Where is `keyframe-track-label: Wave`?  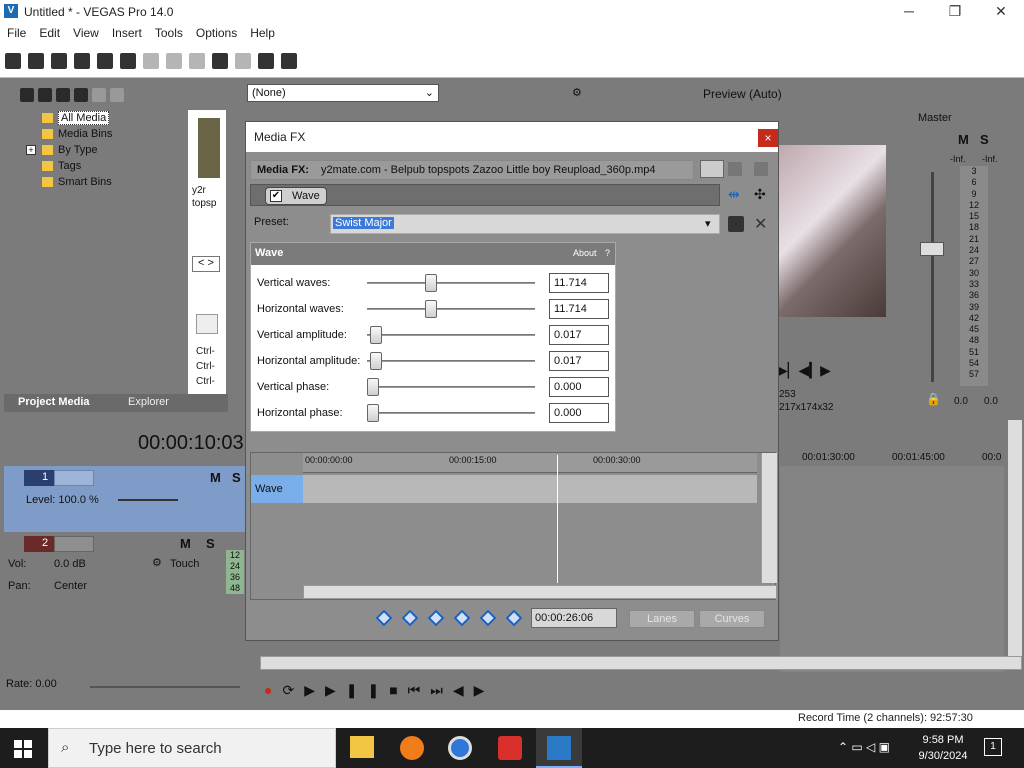
keyframe-track-label: Wave is located at coordinates (277, 489).